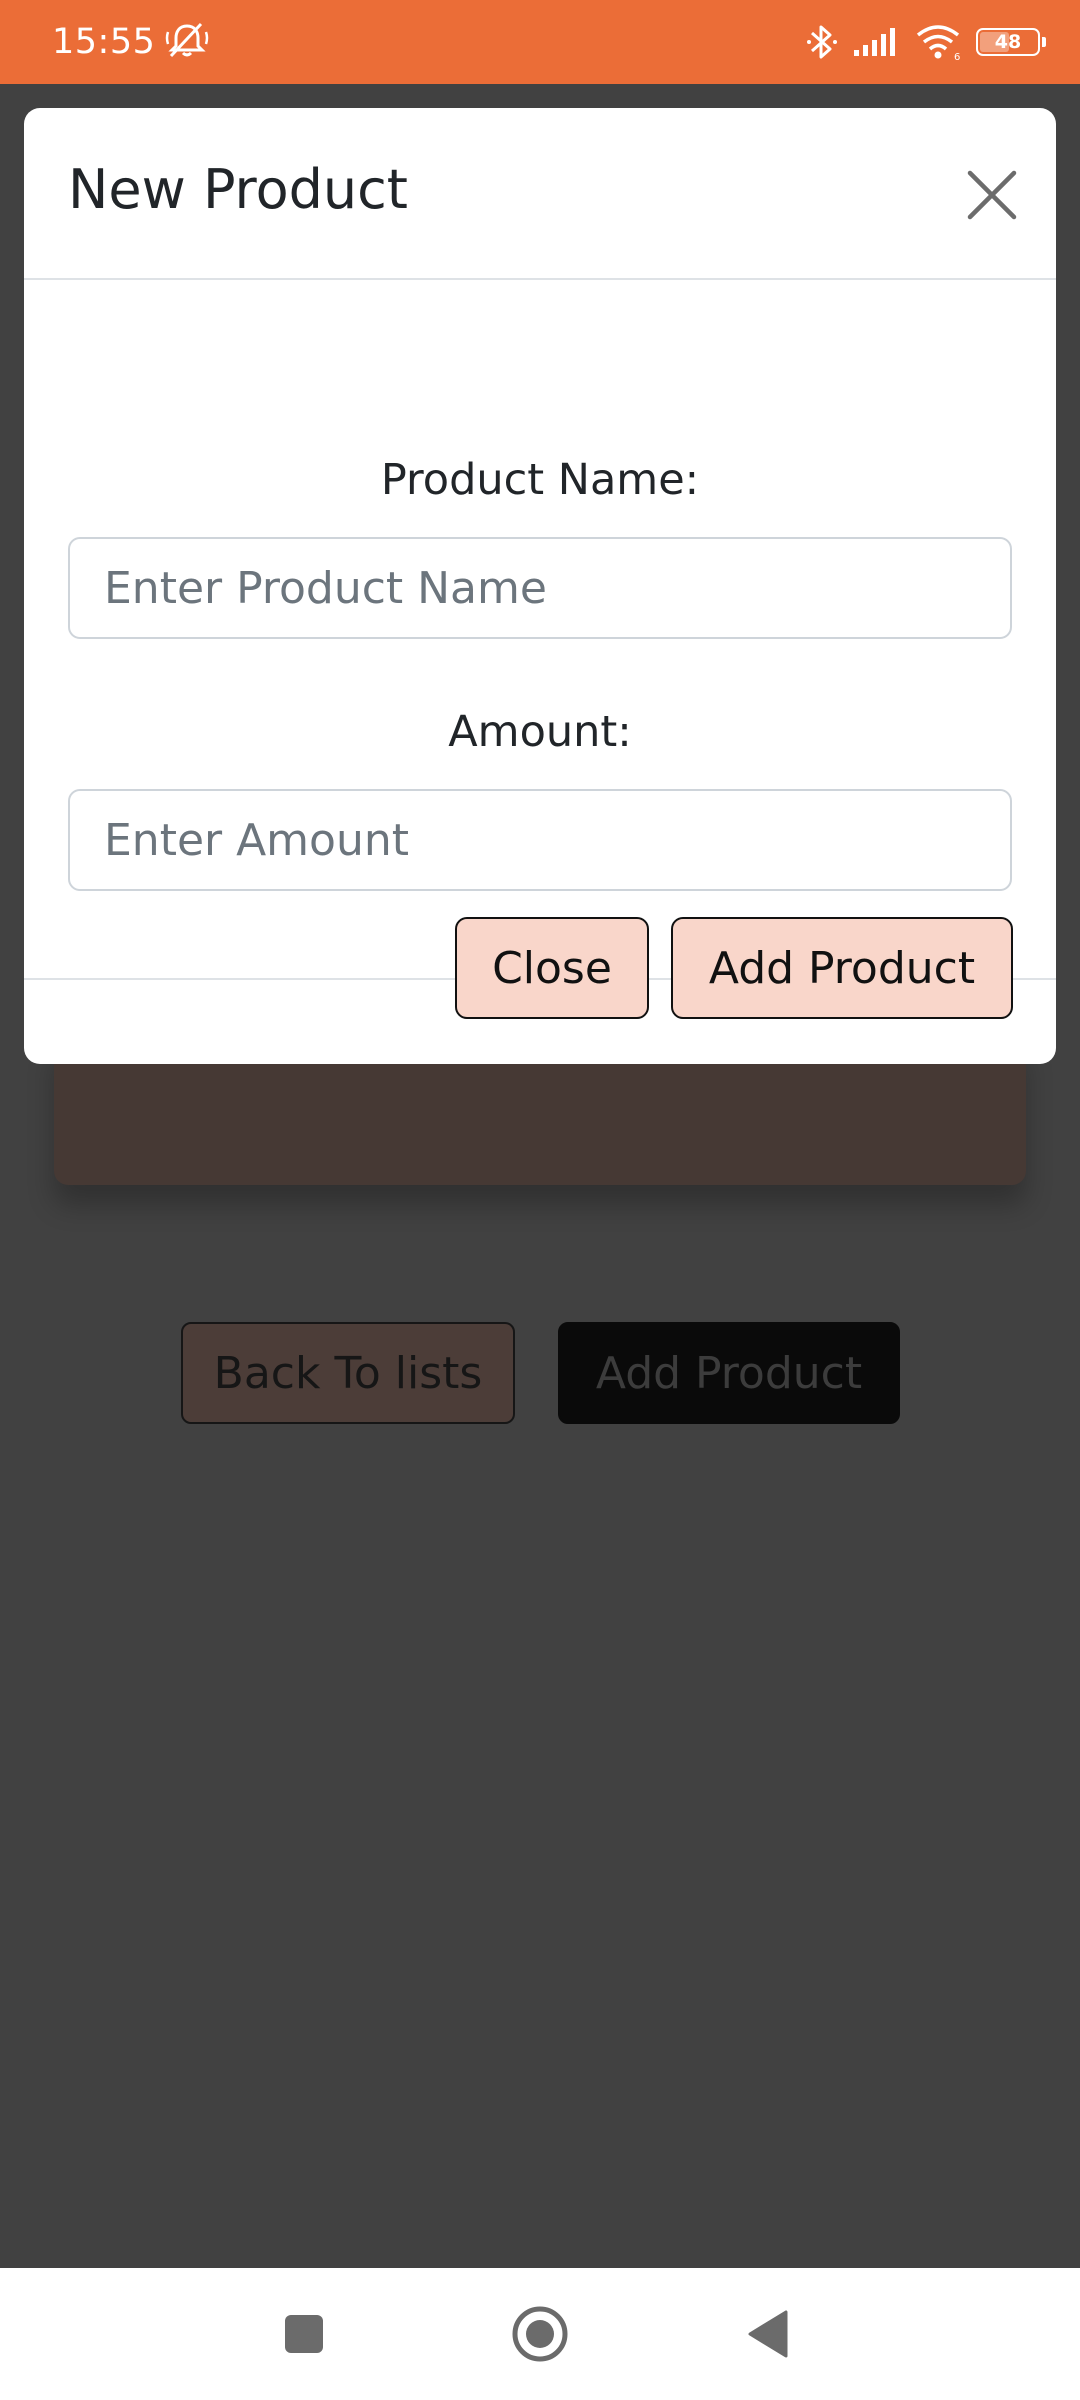 Image resolution: width=1080 pixels, height=2400 pixels. I want to click on add-product-button: Add Product, so click(842, 968).